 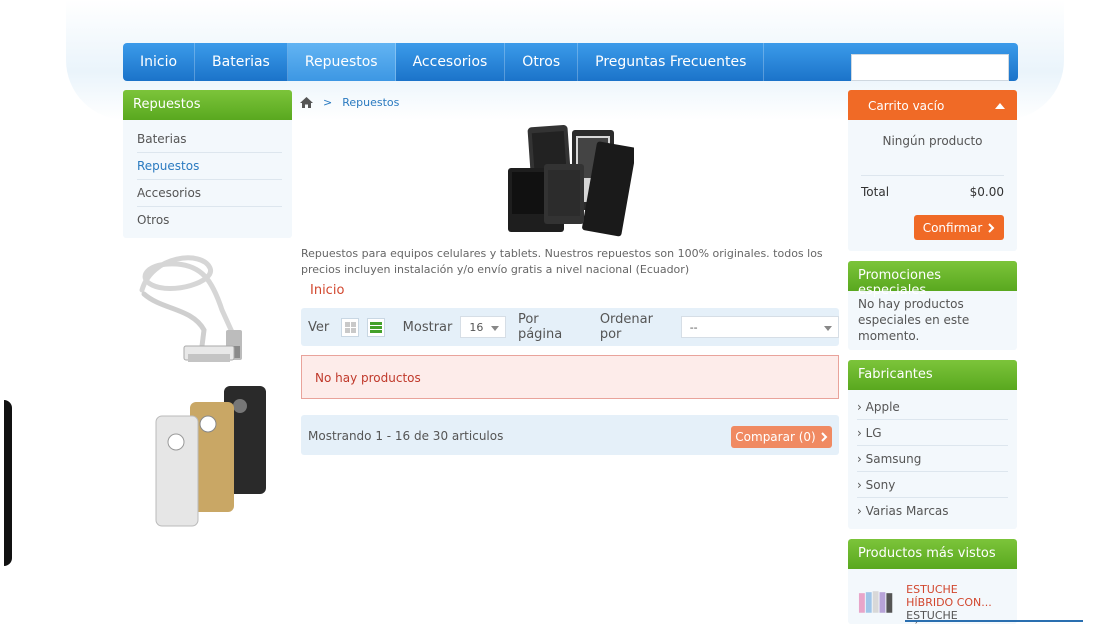 I want to click on manufacturers-title: Fabricantes, so click(x=932, y=375).